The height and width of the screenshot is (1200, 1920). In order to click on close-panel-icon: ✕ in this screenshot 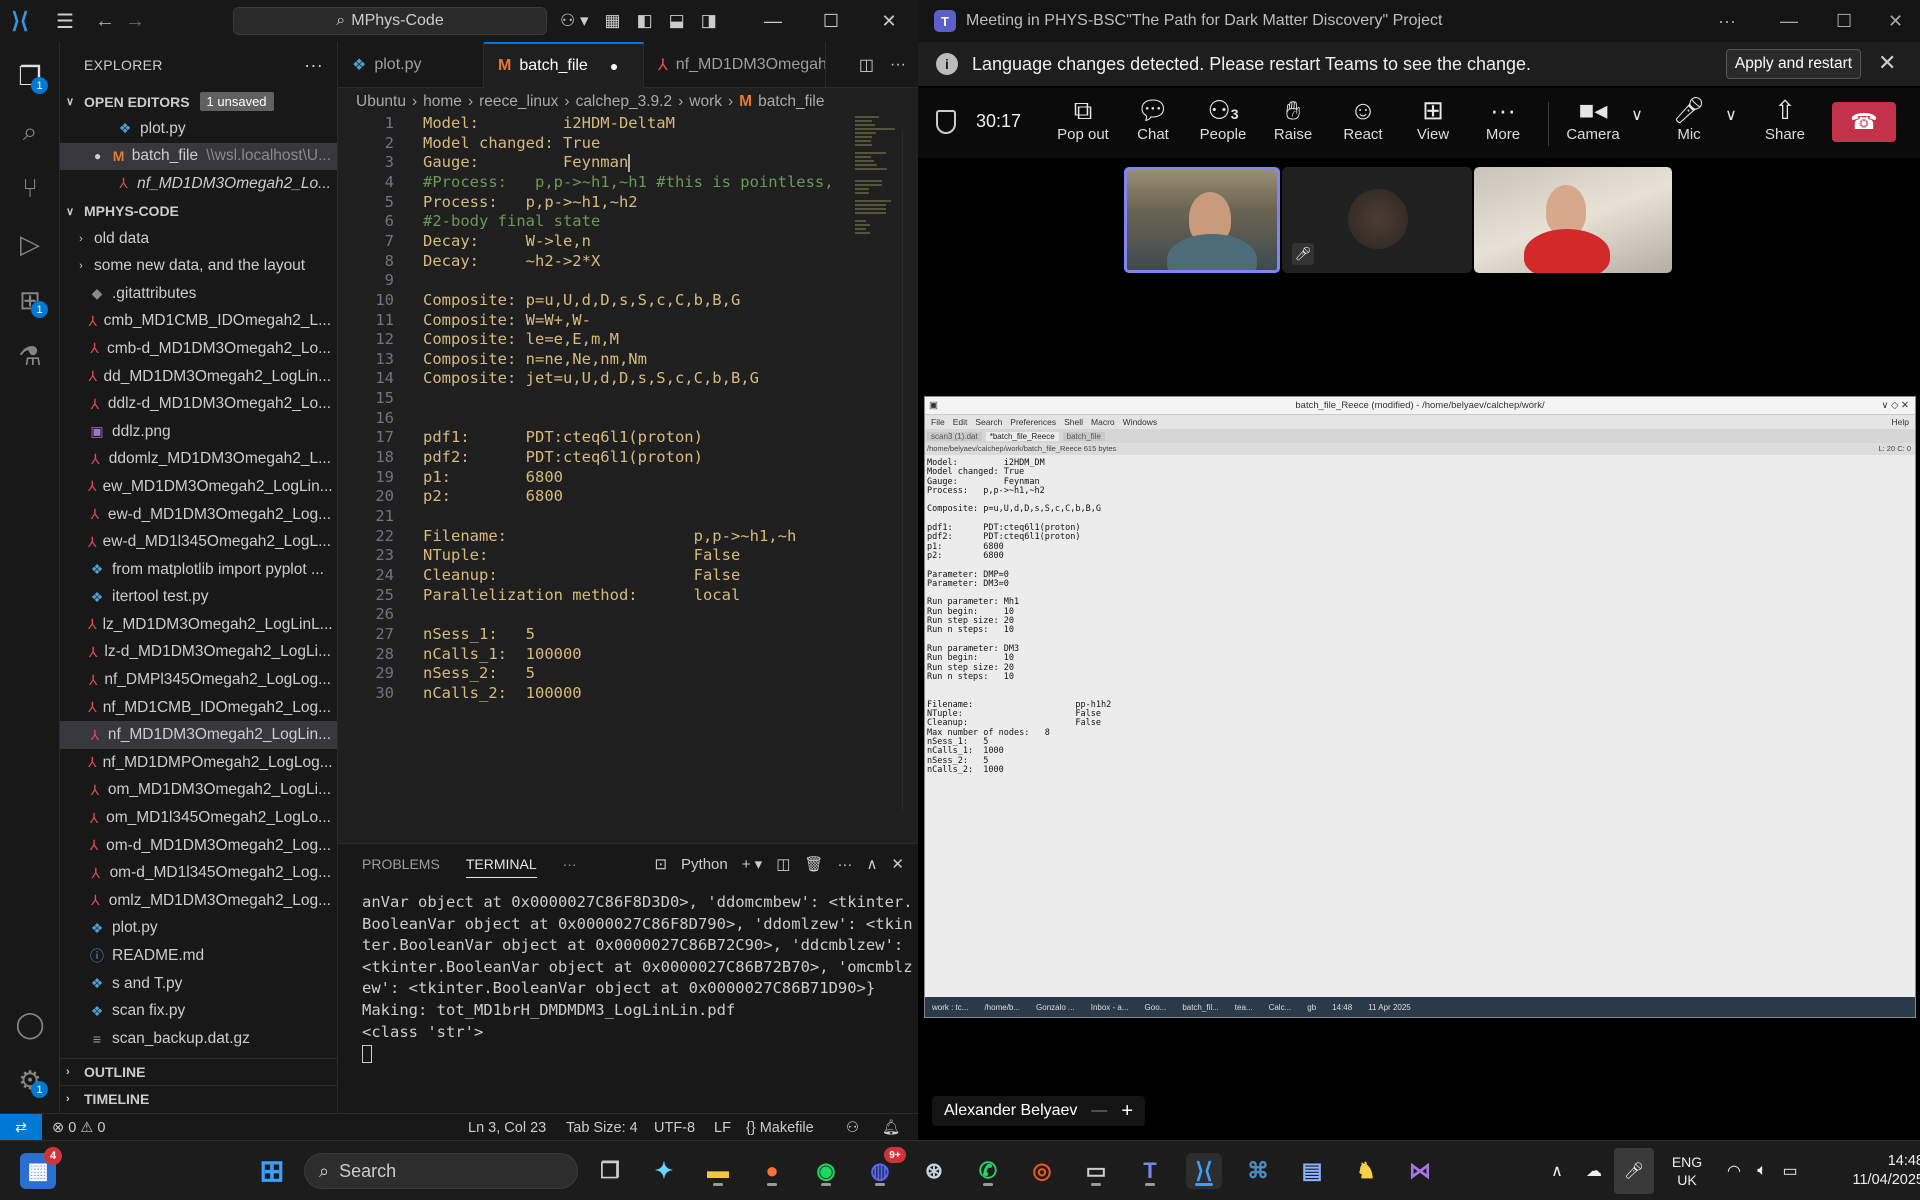, I will do `click(897, 864)`.